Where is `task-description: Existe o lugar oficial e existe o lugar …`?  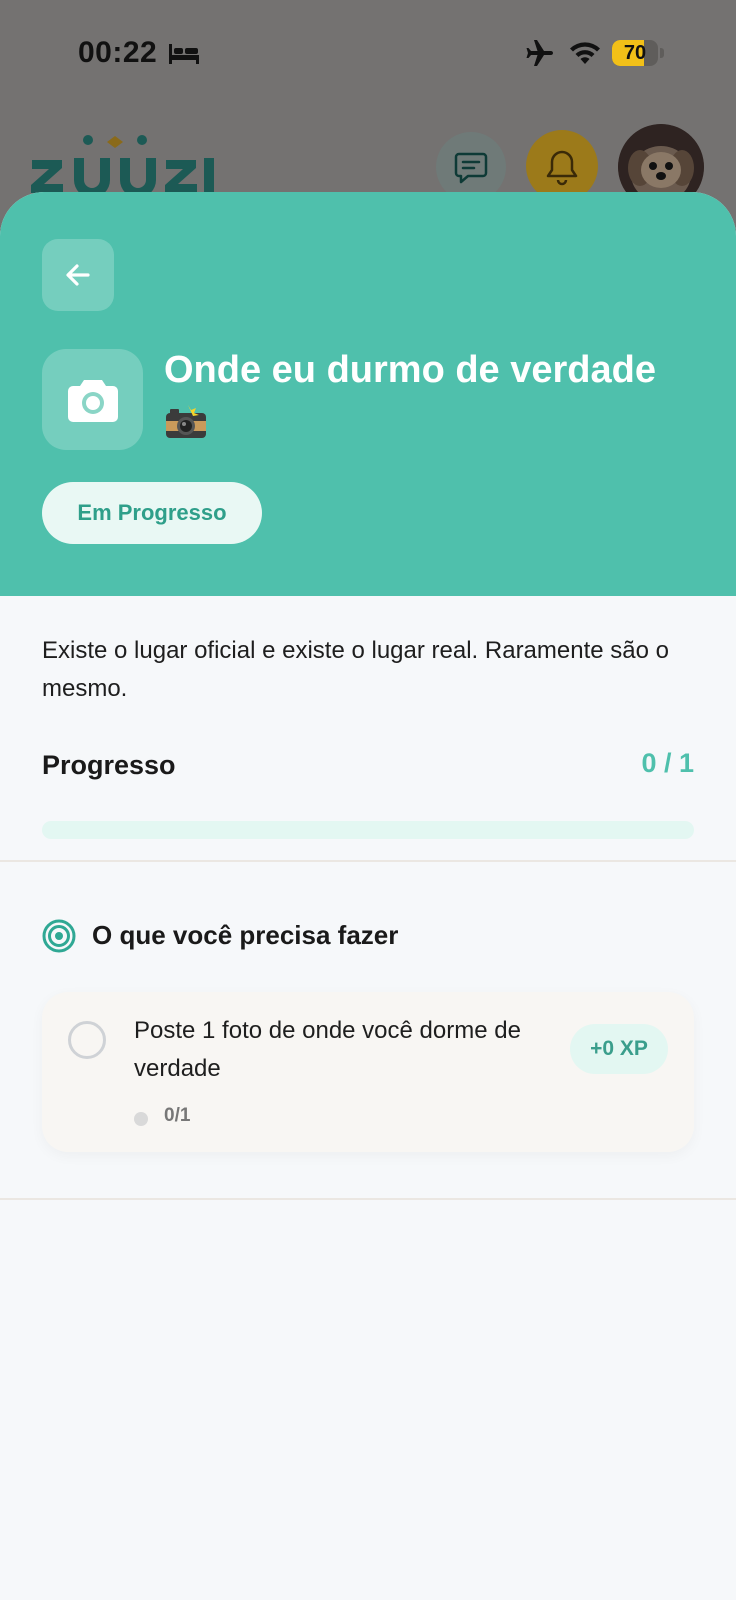 task-description: Existe o lugar oficial e existe o lugar … is located at coordinates (355, 669).